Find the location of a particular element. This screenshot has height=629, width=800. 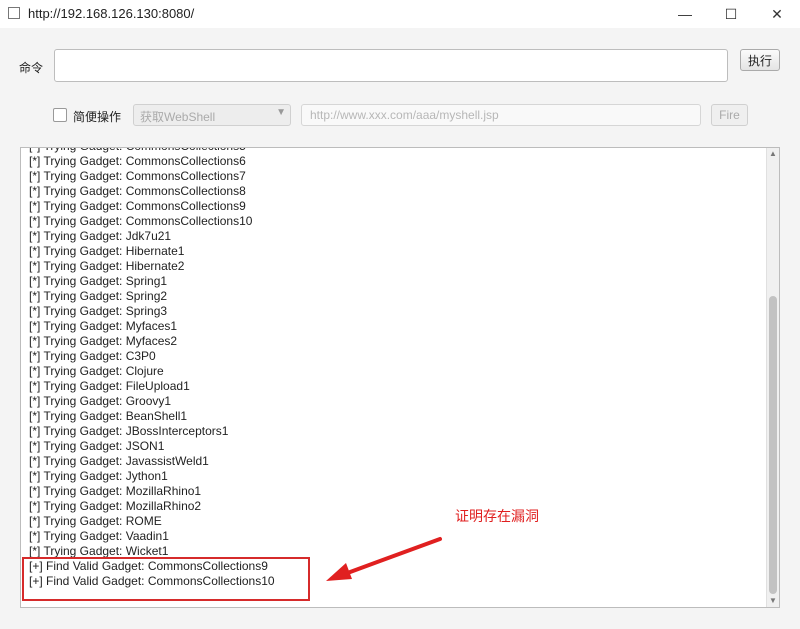

vertical-scrollbar: ▲ ▼ is located at coordinates (772, 377).